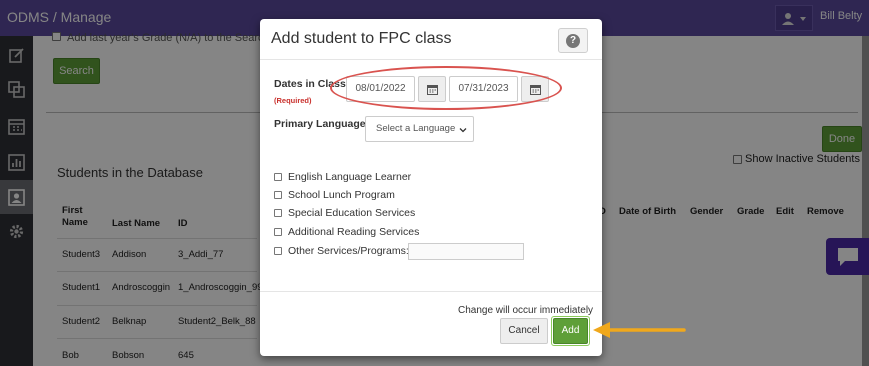  What do you see at coordinates (350, 177) in the screenshot?
I see `ell-label: English Language Learner` at bounding box center [350, 177].